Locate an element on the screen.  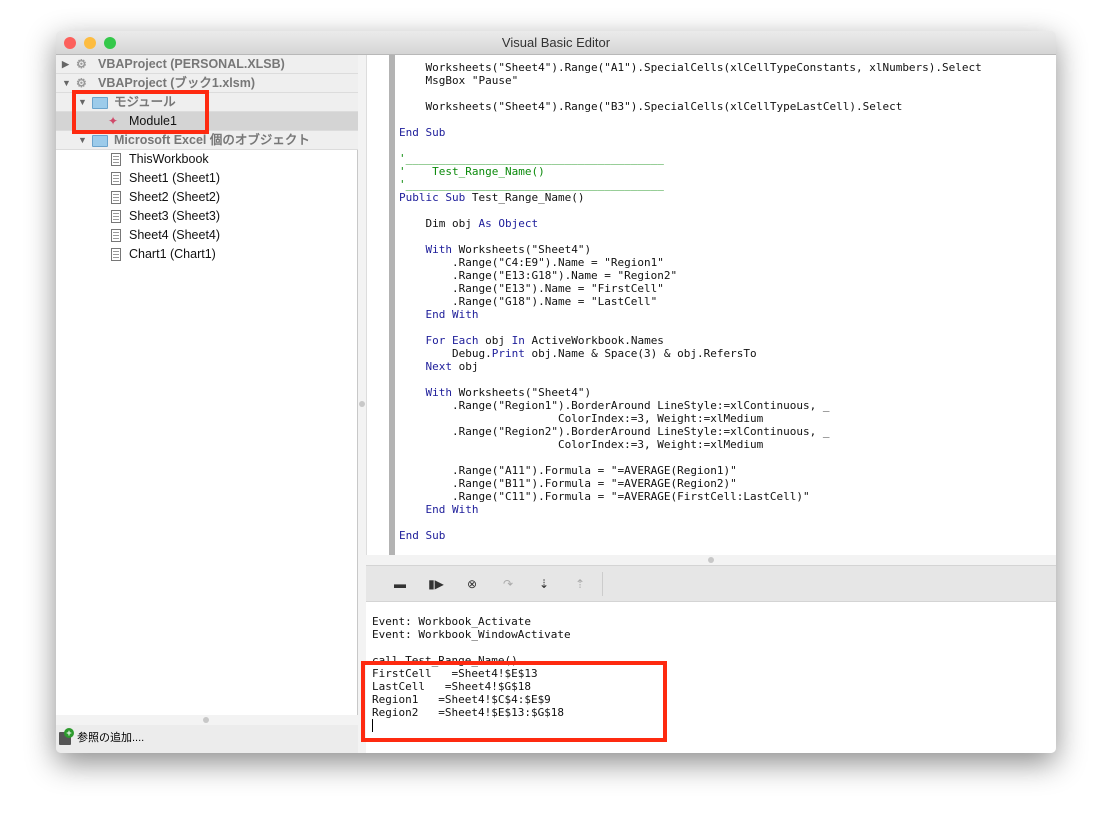
tree-item: ▶ ⚙ VBAProject (PERSONAL.XLSB) is located at coordinates (207, 64).